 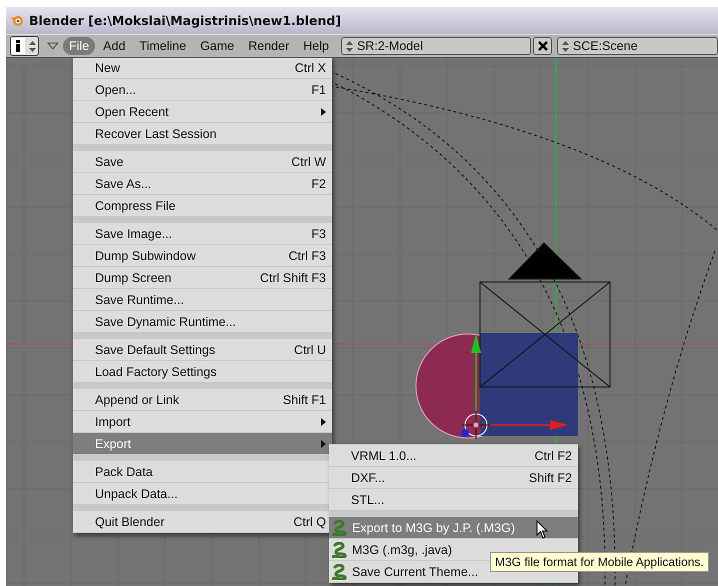 I want to click on menu-title: Add, so click(x=114, y=46).